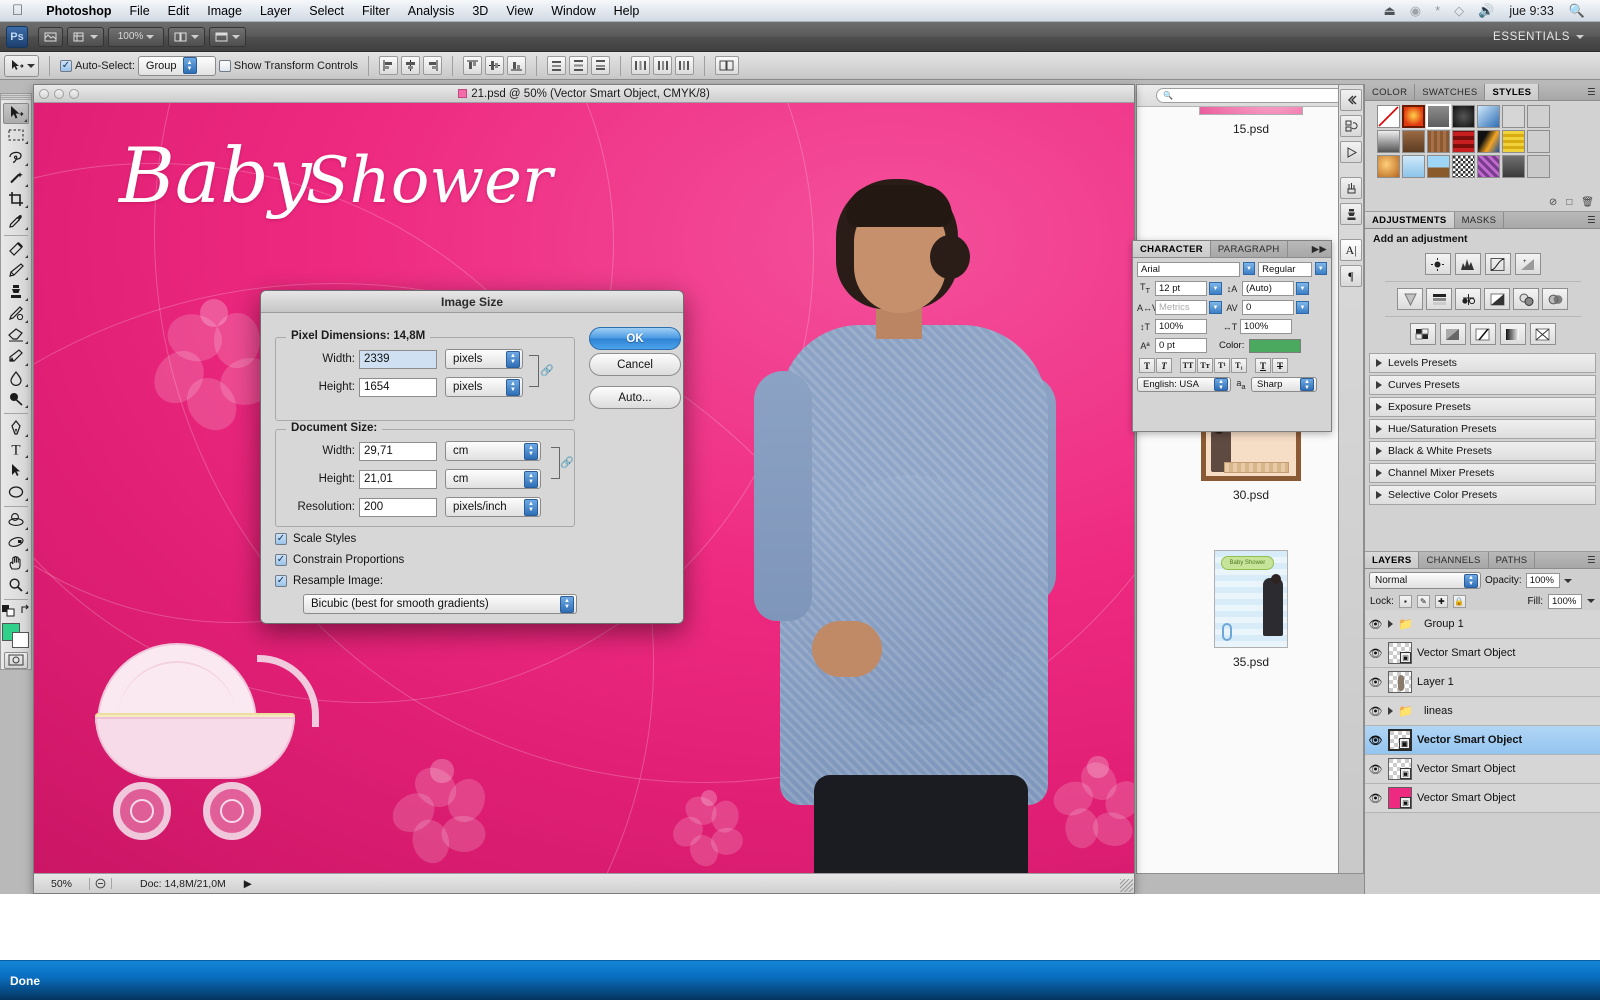 Image resolution: width=1600 pixels, height=1000 pixels. I want to click on menu-item-edit: Edit, so click(179, 11).